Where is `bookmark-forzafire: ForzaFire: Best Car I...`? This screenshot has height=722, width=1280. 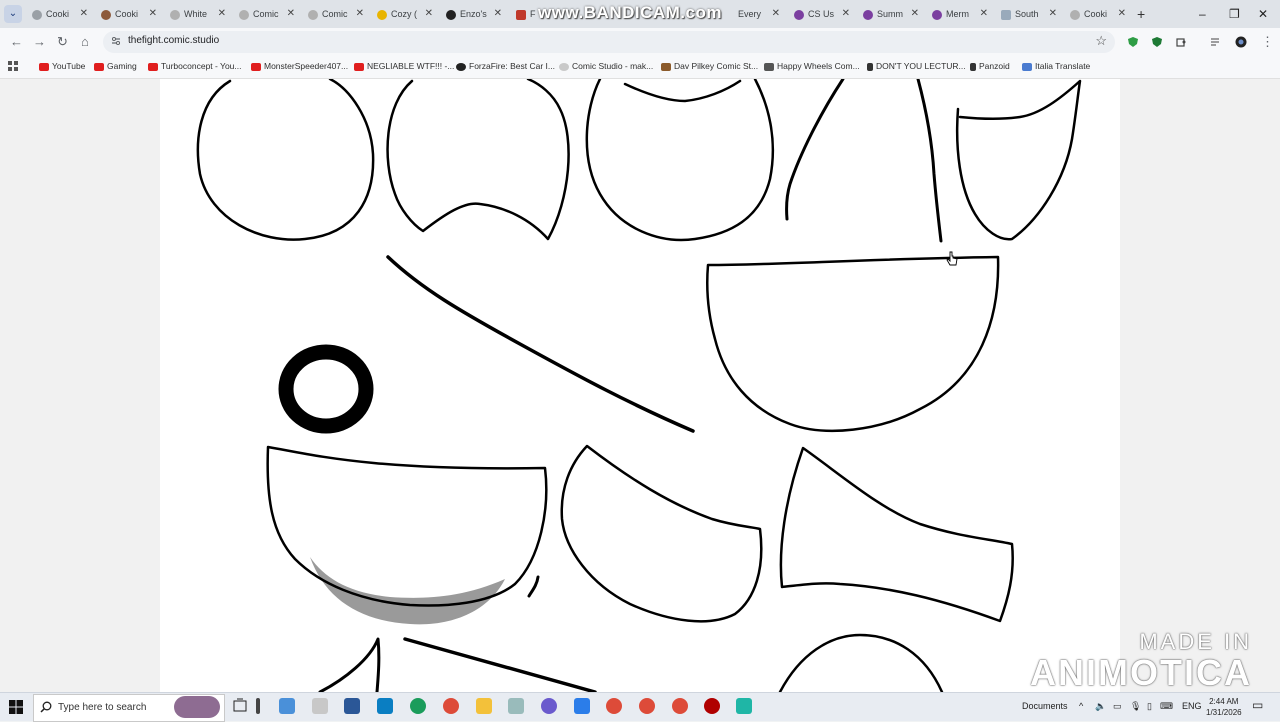
bookmark-forzafire: ForzaFire: Best Car I... is located at coordinates (505, 66).